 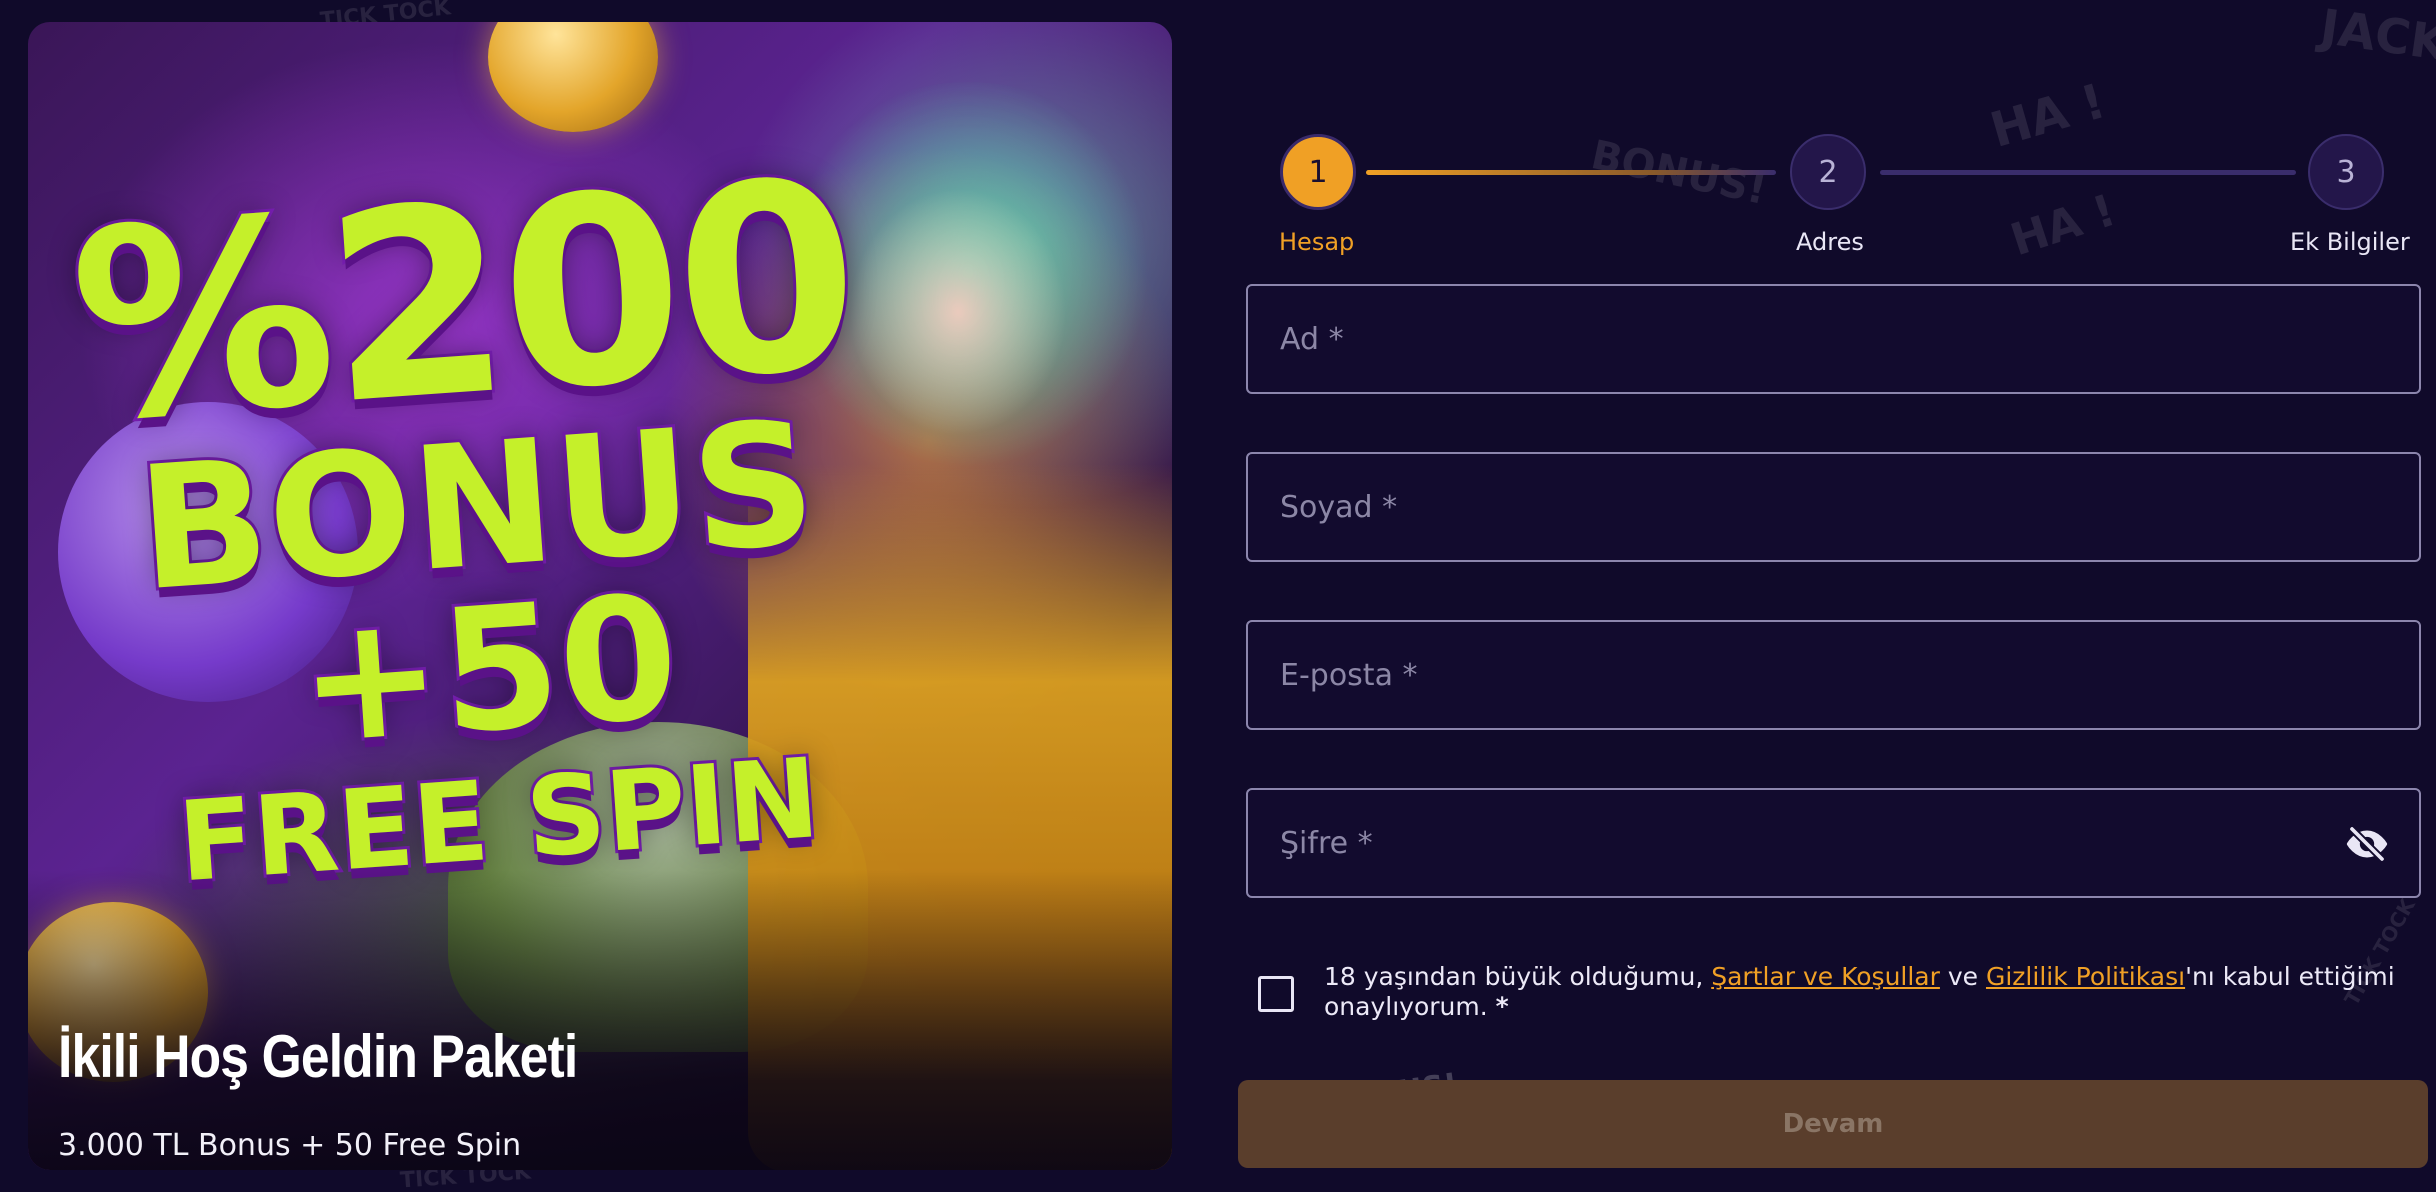 I want to click on first-name-input, so click(x=1833, y=339).